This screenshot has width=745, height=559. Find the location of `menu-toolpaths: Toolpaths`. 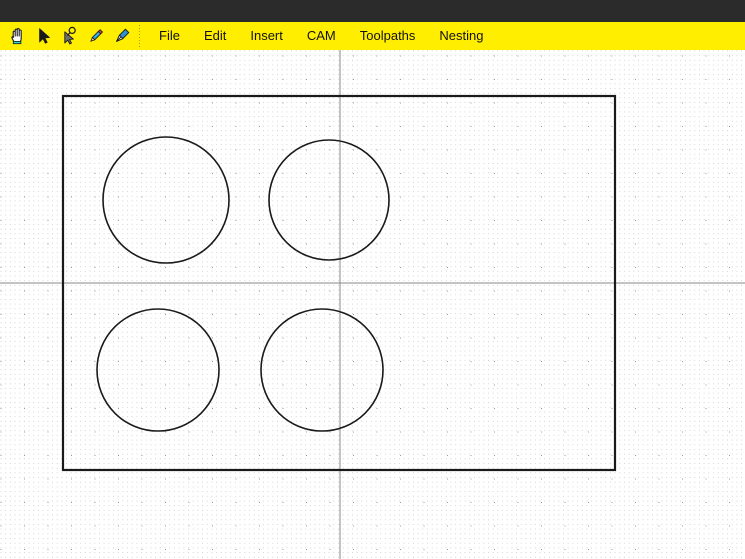

menu-toolpaths: Toolpaths is located at coordinates (388, 36).